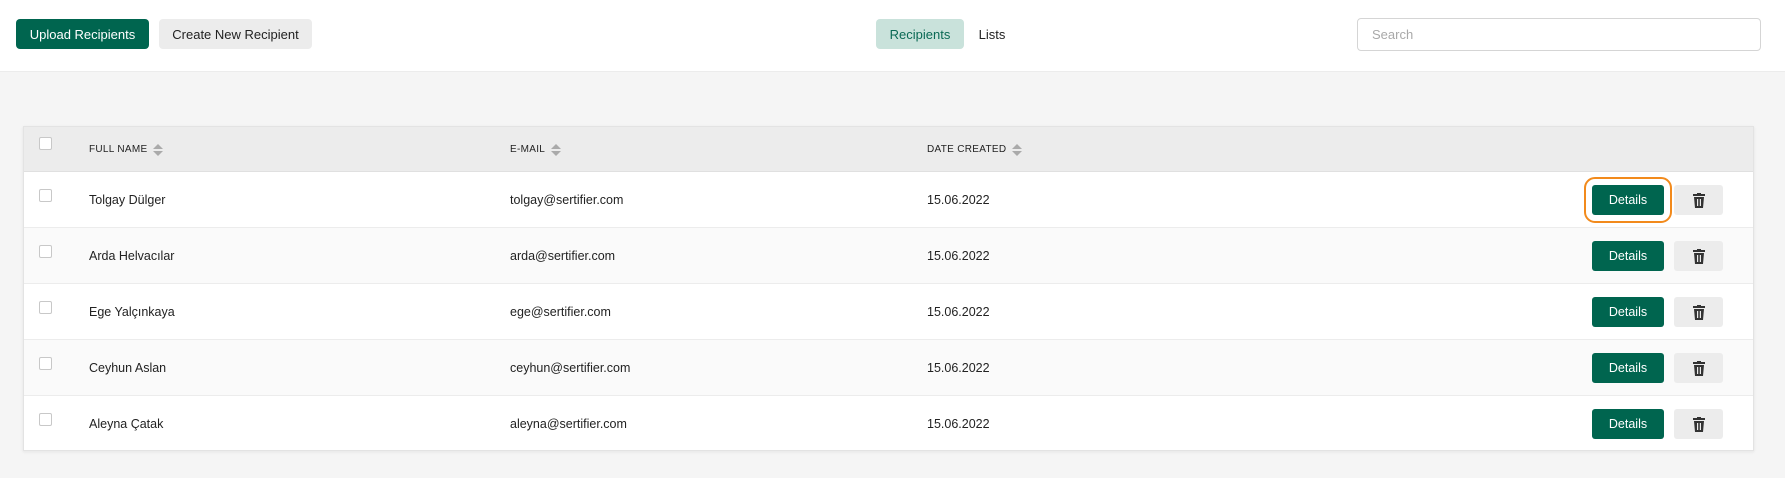 The image size is (1785, 478). What do you see at coordinates (132, 312) in the screenshot?
I see `recipient-name: Ege Yalçınkaya` at bounding box center [132, 312].